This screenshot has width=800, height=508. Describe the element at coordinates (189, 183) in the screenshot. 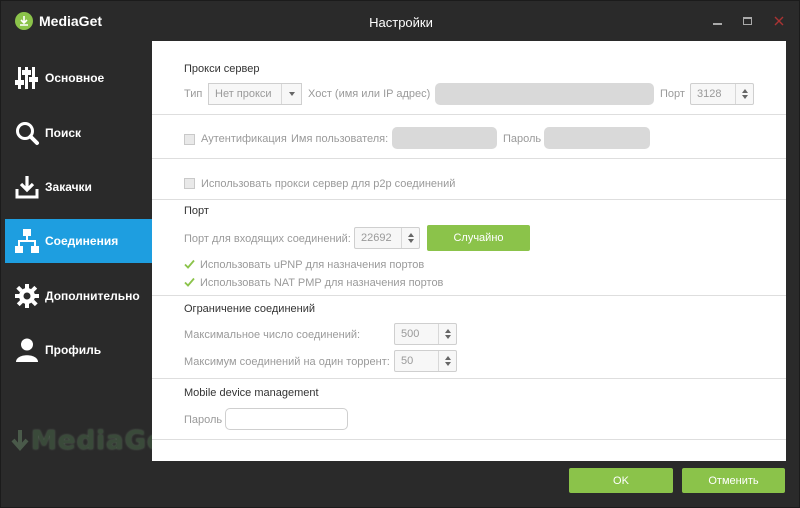

I see `p2p-proxy-checkbox` at that location.